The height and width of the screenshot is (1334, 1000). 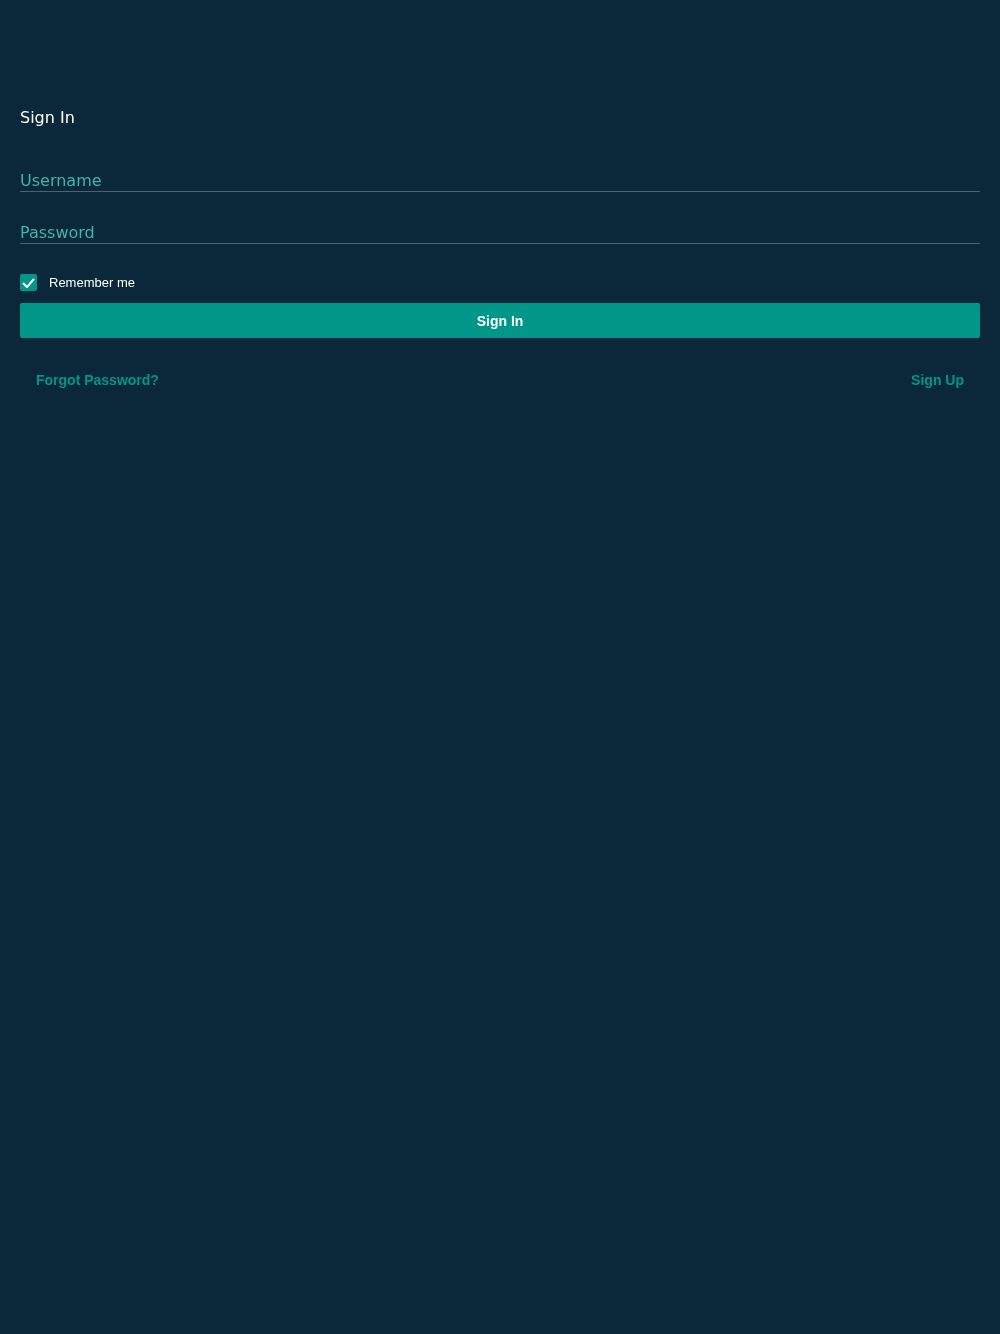 What do you see at coordinates (97, 380) in the screenshot?
I see `forgot-password-link: Forgot Password?` at bounding box center [97, 380].